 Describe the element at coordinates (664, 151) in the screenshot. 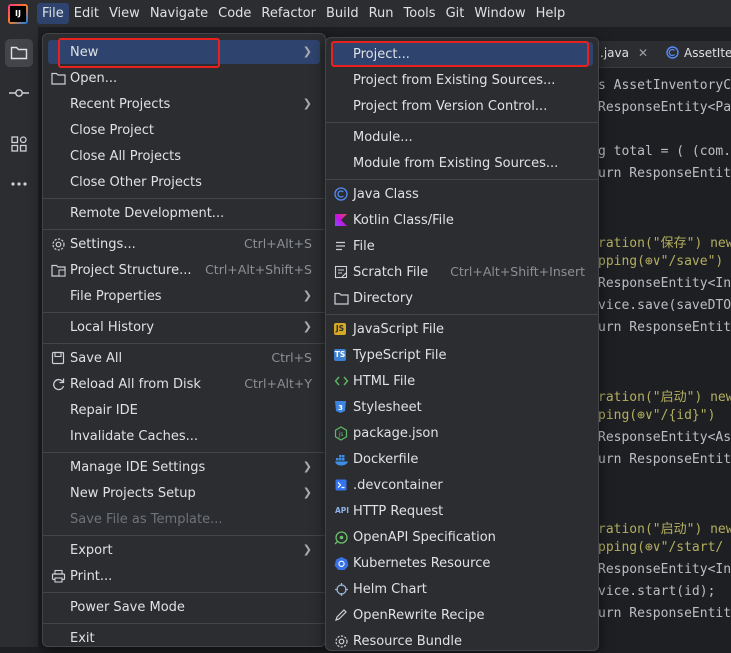

I see `code-line: g total = ( (com.` at that location.